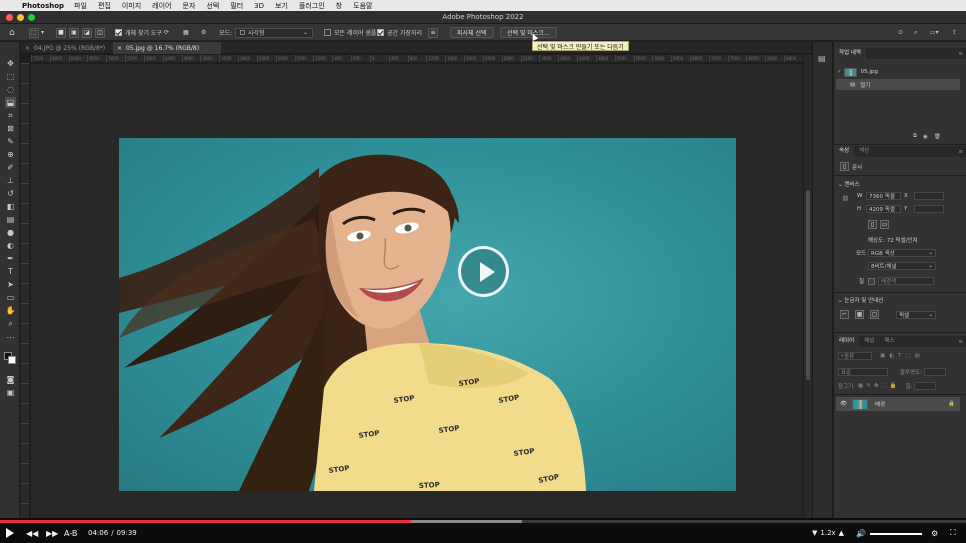  I want to click on refresh-icon: ⟳, so click(166, 32).